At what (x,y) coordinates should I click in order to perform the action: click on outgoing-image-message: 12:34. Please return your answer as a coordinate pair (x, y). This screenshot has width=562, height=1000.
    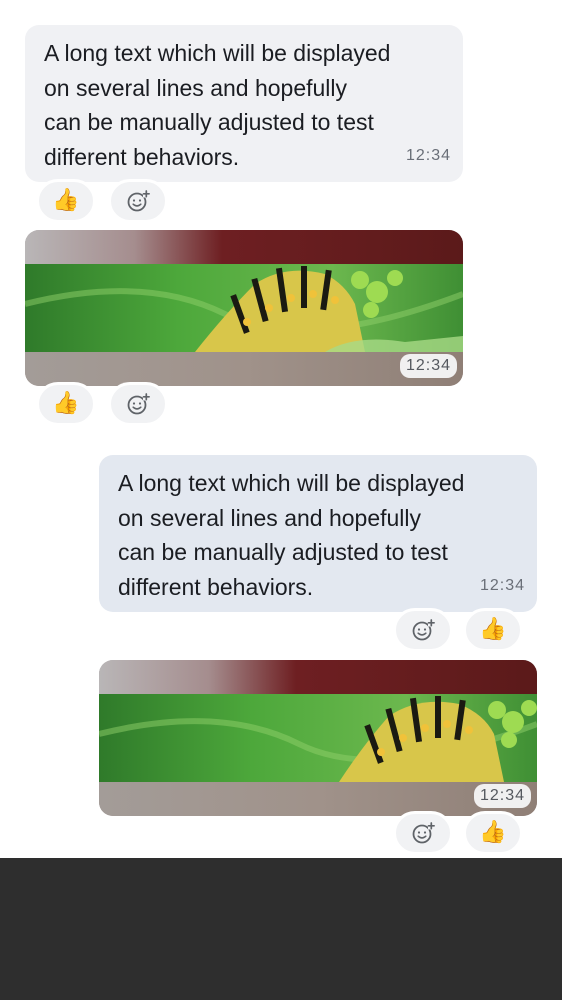
    Looking at the image, I should click on (318, 738).